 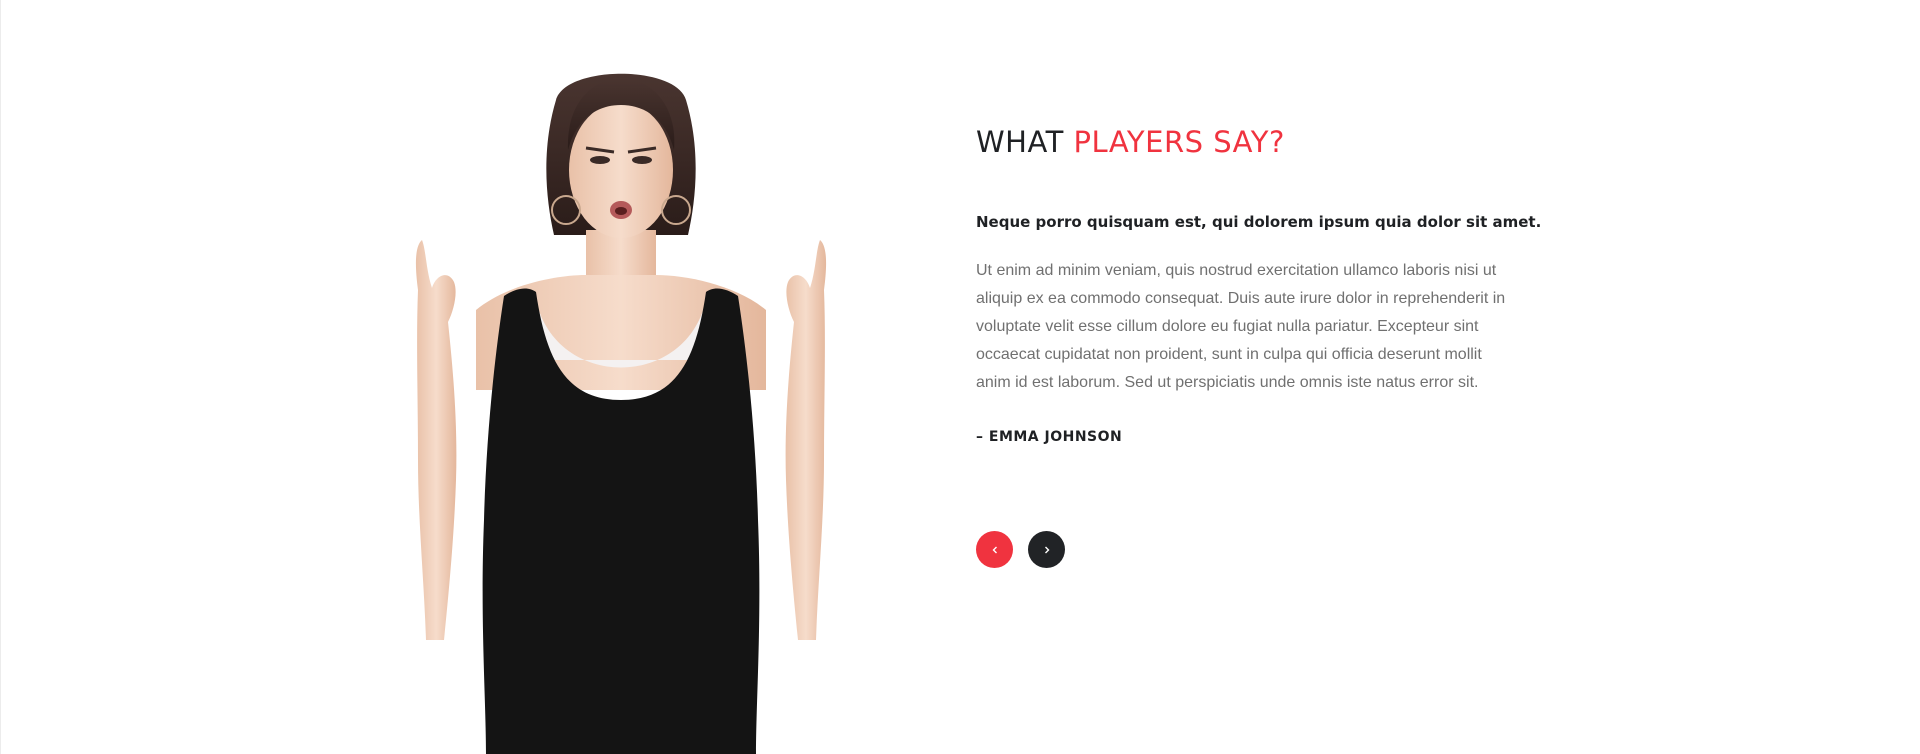 I want to click on heading-part-2-accent: PLAYERS SAY?, so click(x=1179, y=142).